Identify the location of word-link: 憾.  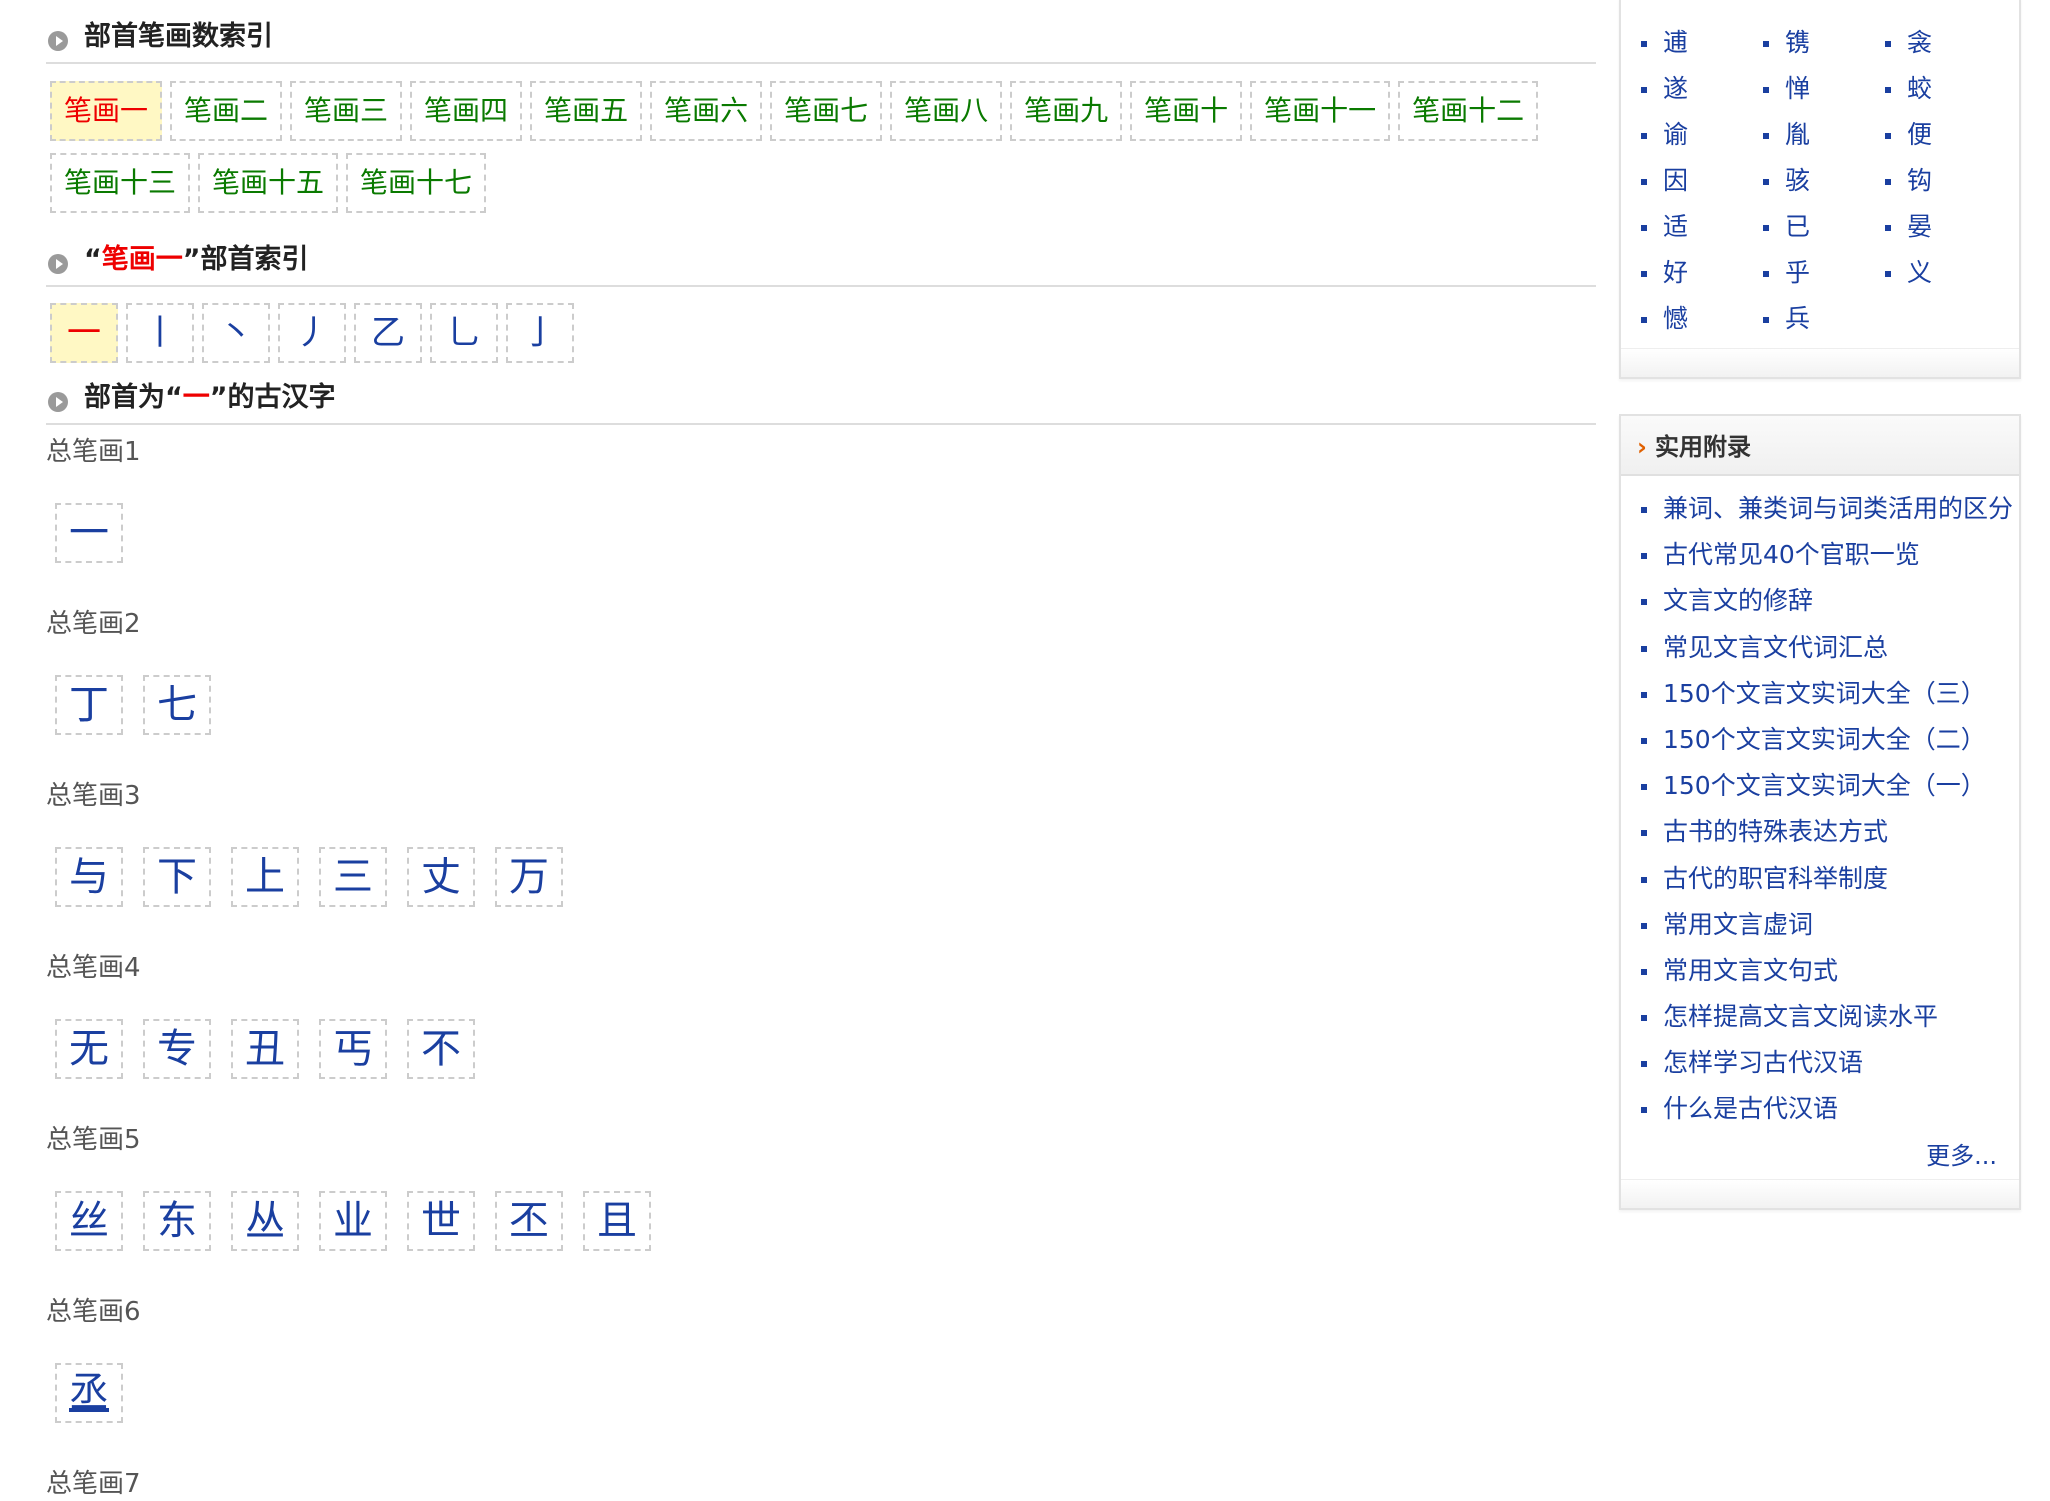
(1702, 319).